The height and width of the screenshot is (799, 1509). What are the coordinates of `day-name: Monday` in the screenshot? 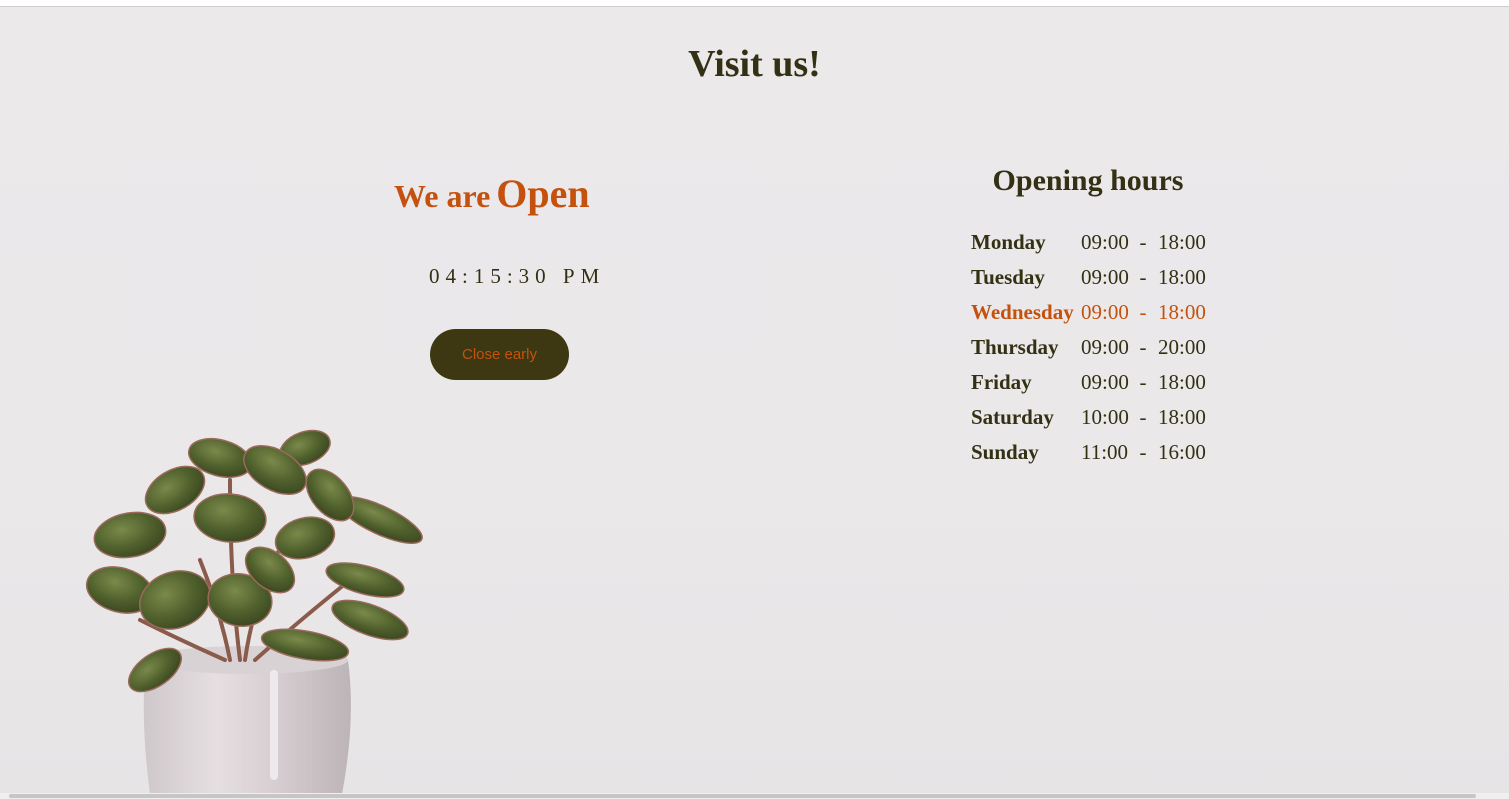 It's located at (1008, 242).